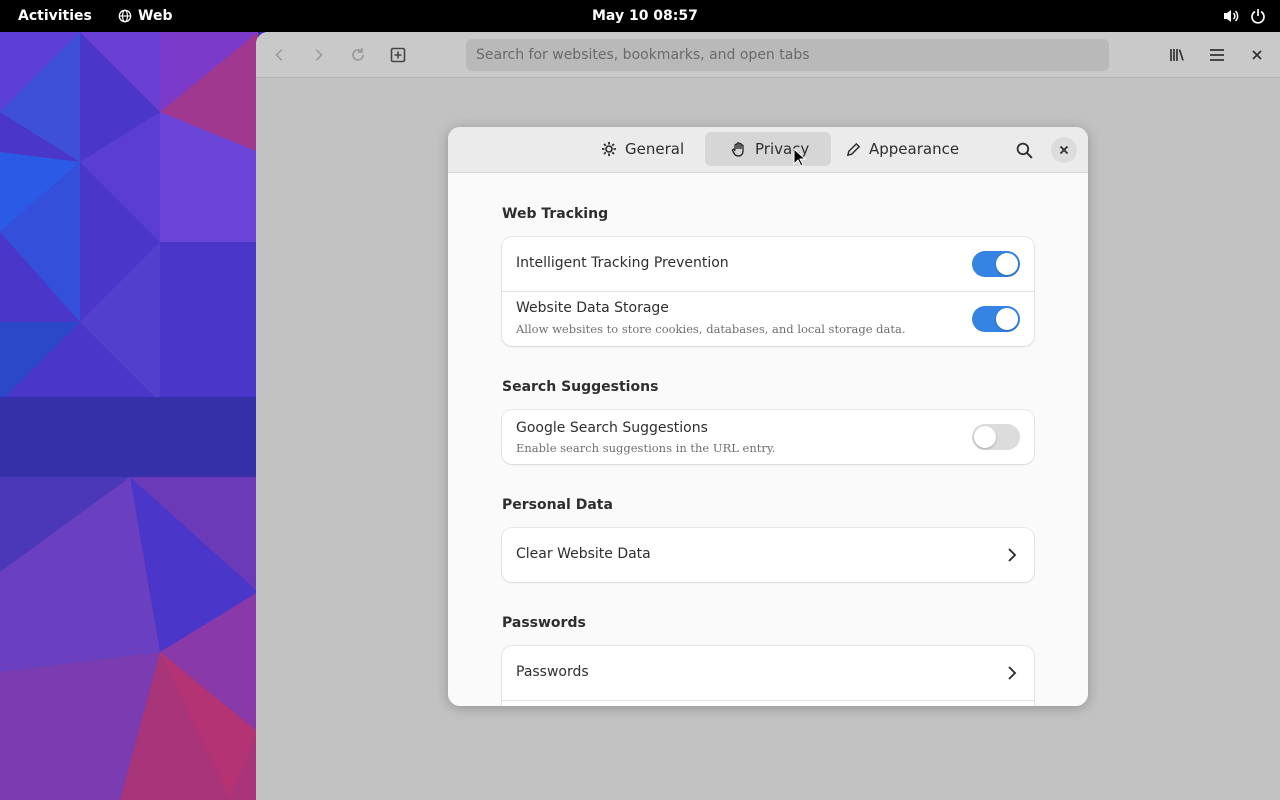 This screenshot has height=800, width=1280. Describe the element at coordinates (737, 149) in the screenshot. I see `hand-icon` at that location.